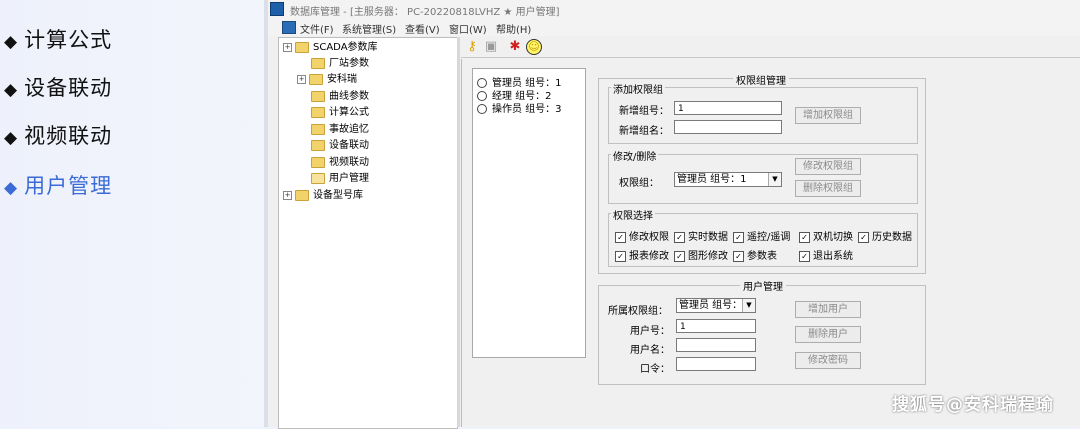 Image resolution: width=1080 pixels, height=429 pixels. Describe the element at coordinates (701, 254) in the screenshot. I see `perm-checkbox-graphic: ✓ 图形修改` at that location.